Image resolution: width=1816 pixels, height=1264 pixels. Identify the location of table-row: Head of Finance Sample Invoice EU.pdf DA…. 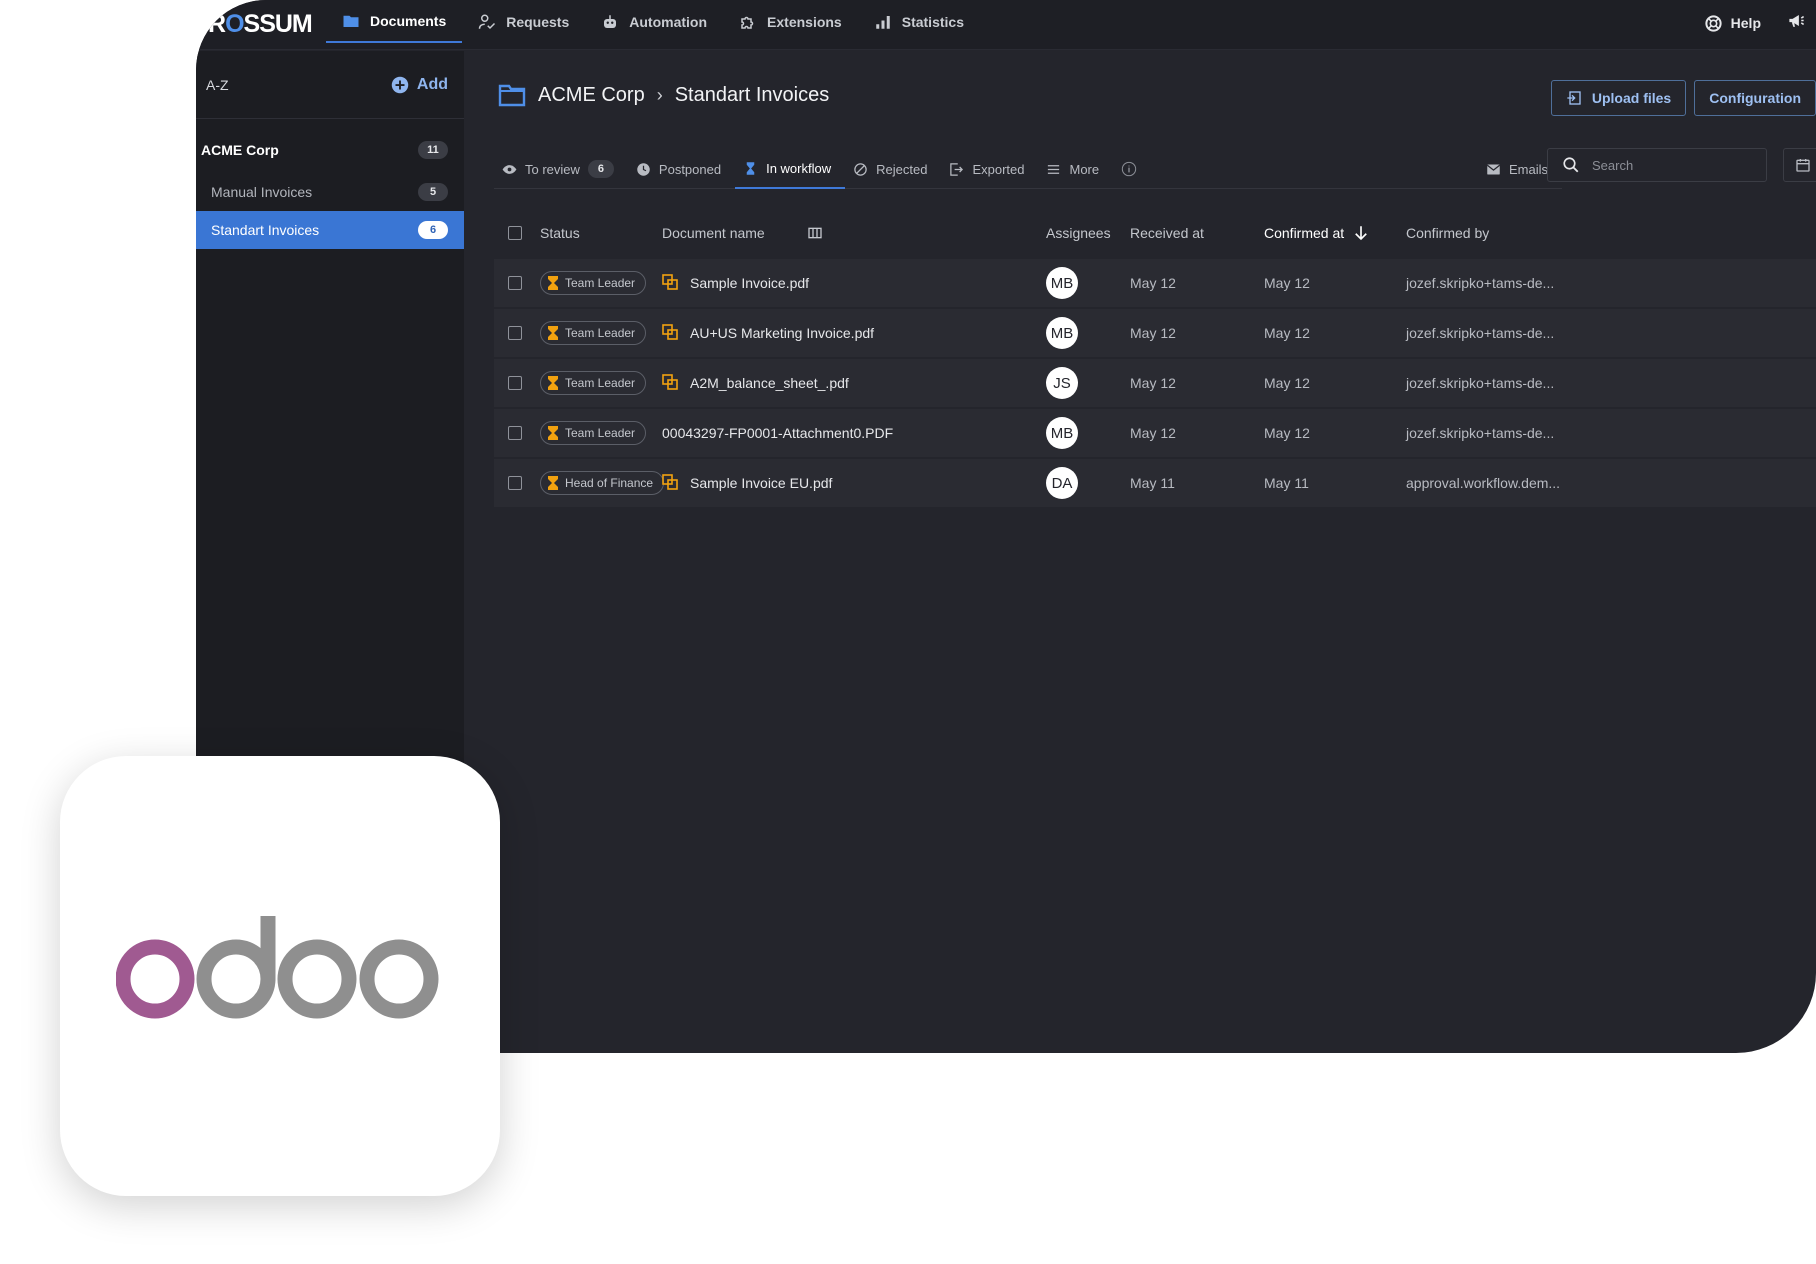
(1155, 483).